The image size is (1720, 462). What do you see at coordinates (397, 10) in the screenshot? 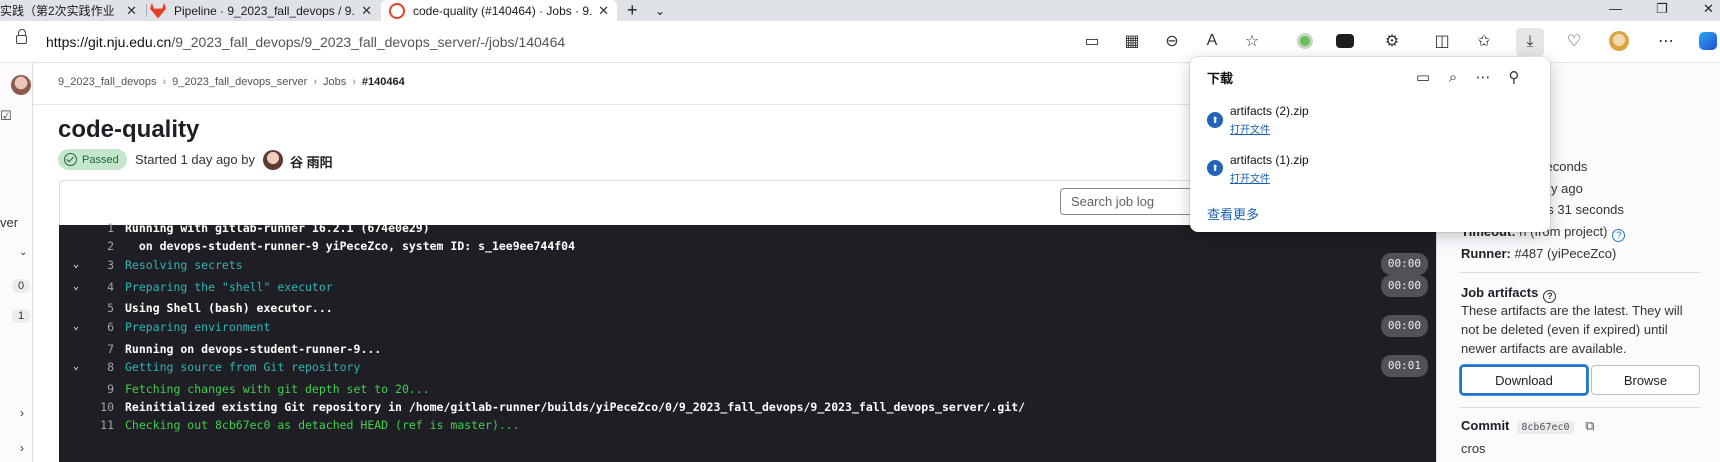
I see `gitlab-status-icon` at bounding box center [397, 10].